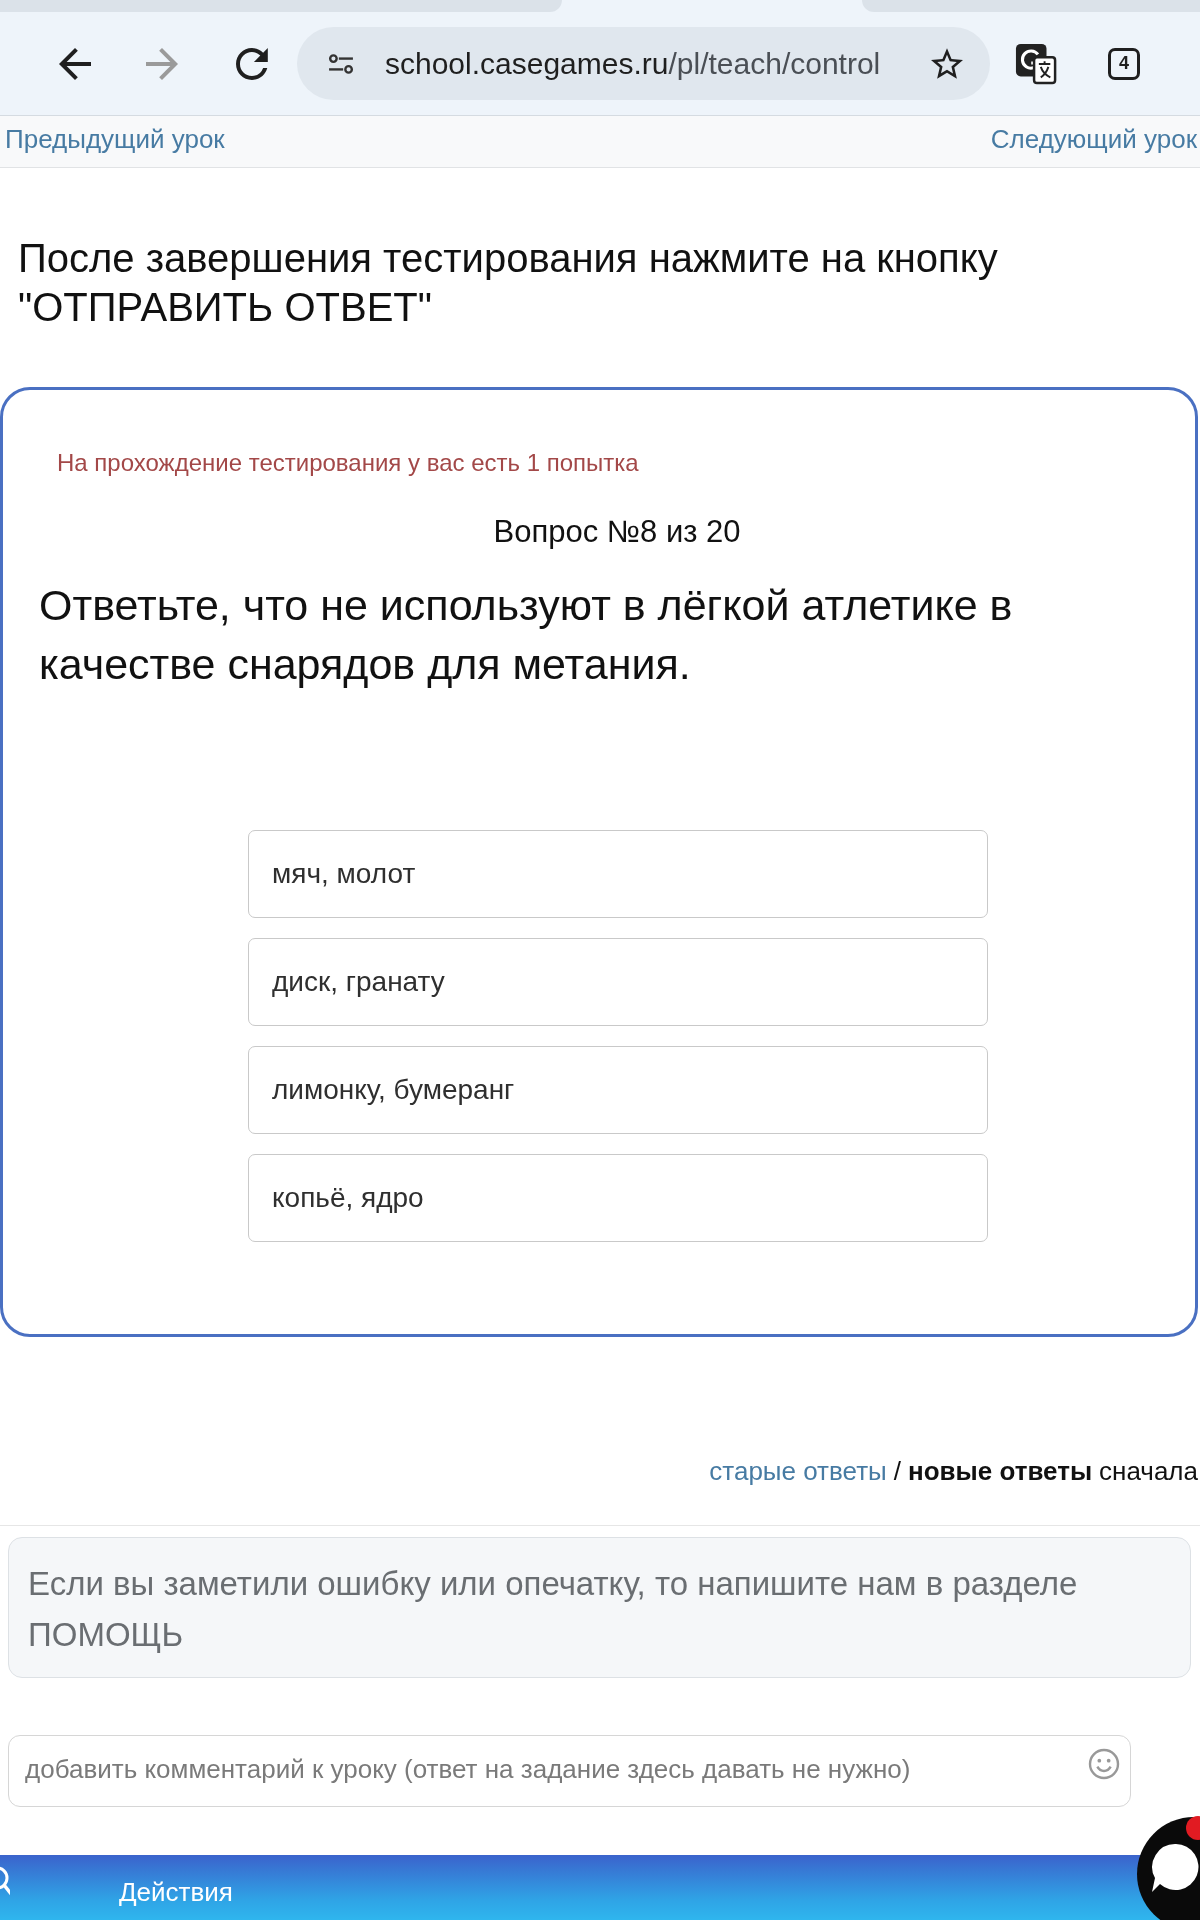 This screenshot has height=1920, width=1200. Describe the element at coordinates (508, 283) in the screenshot. I see `instruction-heading: После завершения тестирования нажмите на кнопку "ОТПРАВИТЬ ОТВЕТ"` at that location.